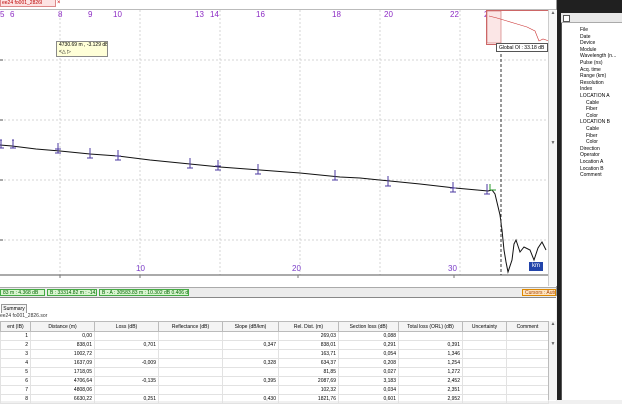 This screenshot has width=622, height=404. What do you see at coordinates (126, 345) in the screenshot?
I see `table-cell: 0,701` at bounding box center [126, 345].